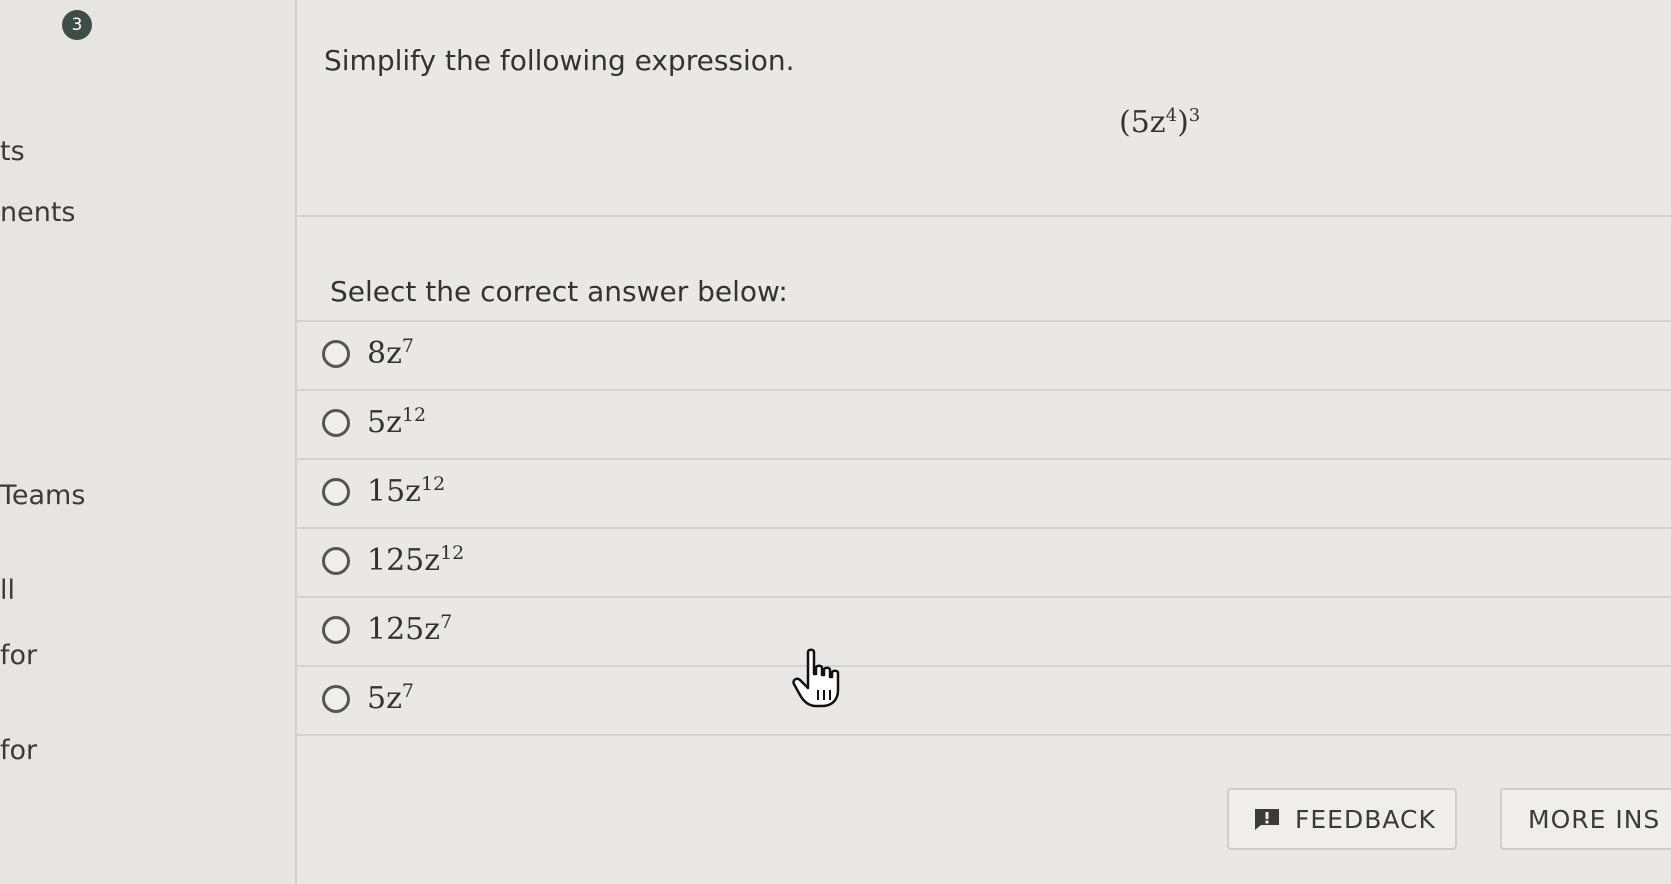 The image size is (1671, 884). Describe the element at coordinates (397, 422) in the screenshot. I see `option-text: 5z12` at that location.